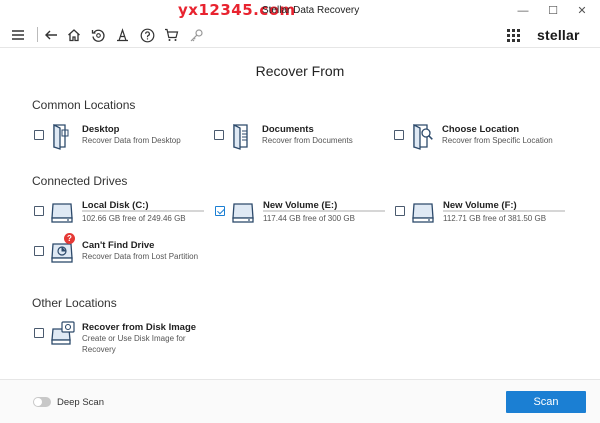 This screenshot has width=600, height=423. What do you see at coordinates (481, 129) in the screenshot?
I see `item-label: Choose Location` at bounding box center [481, 129].